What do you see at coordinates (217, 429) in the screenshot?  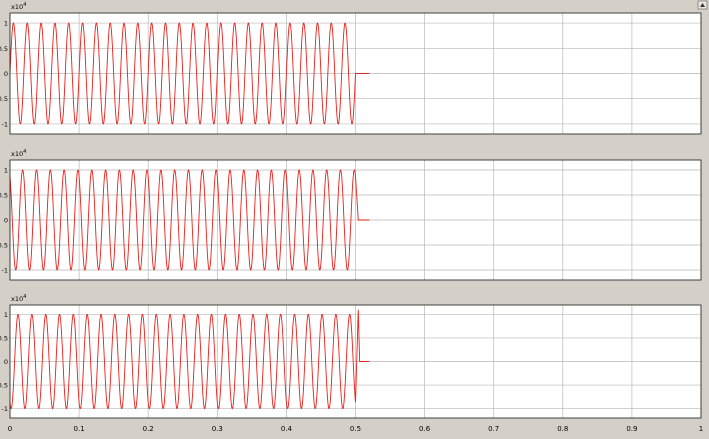 I see `x-tick-label: 0.3` at bounding box center [217, 429].